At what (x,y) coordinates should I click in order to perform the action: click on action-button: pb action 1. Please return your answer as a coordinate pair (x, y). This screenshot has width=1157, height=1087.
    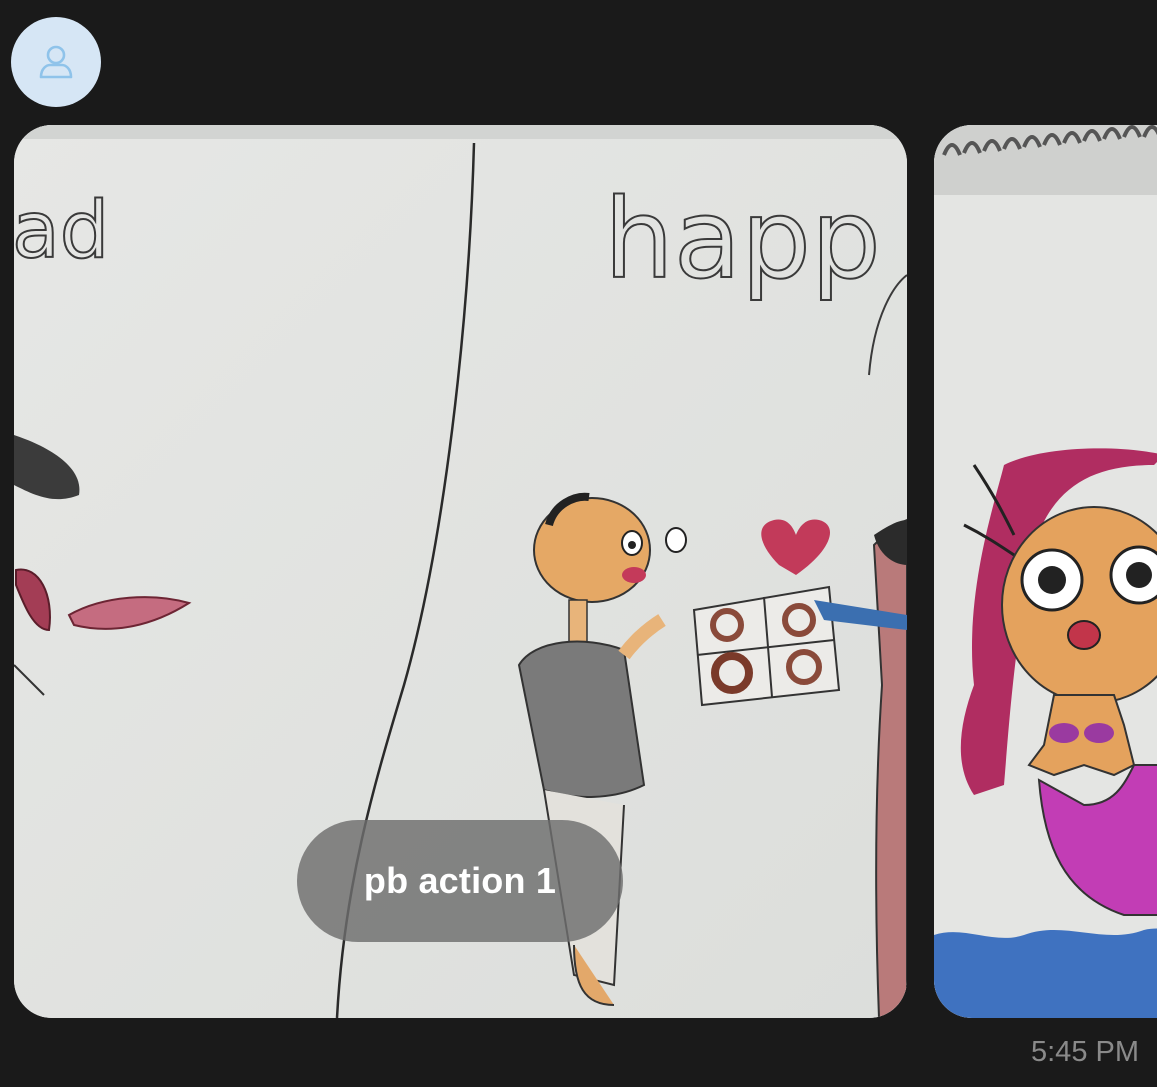
    Looking at the image, I should click on (460, 881).